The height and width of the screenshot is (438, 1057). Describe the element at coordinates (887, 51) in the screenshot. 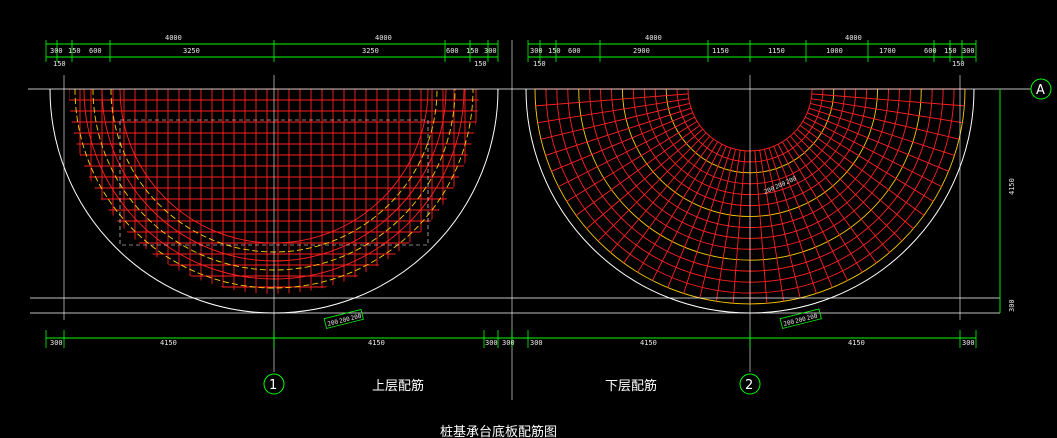

I see `dim-top-right-seg-8: 1700` at that location.